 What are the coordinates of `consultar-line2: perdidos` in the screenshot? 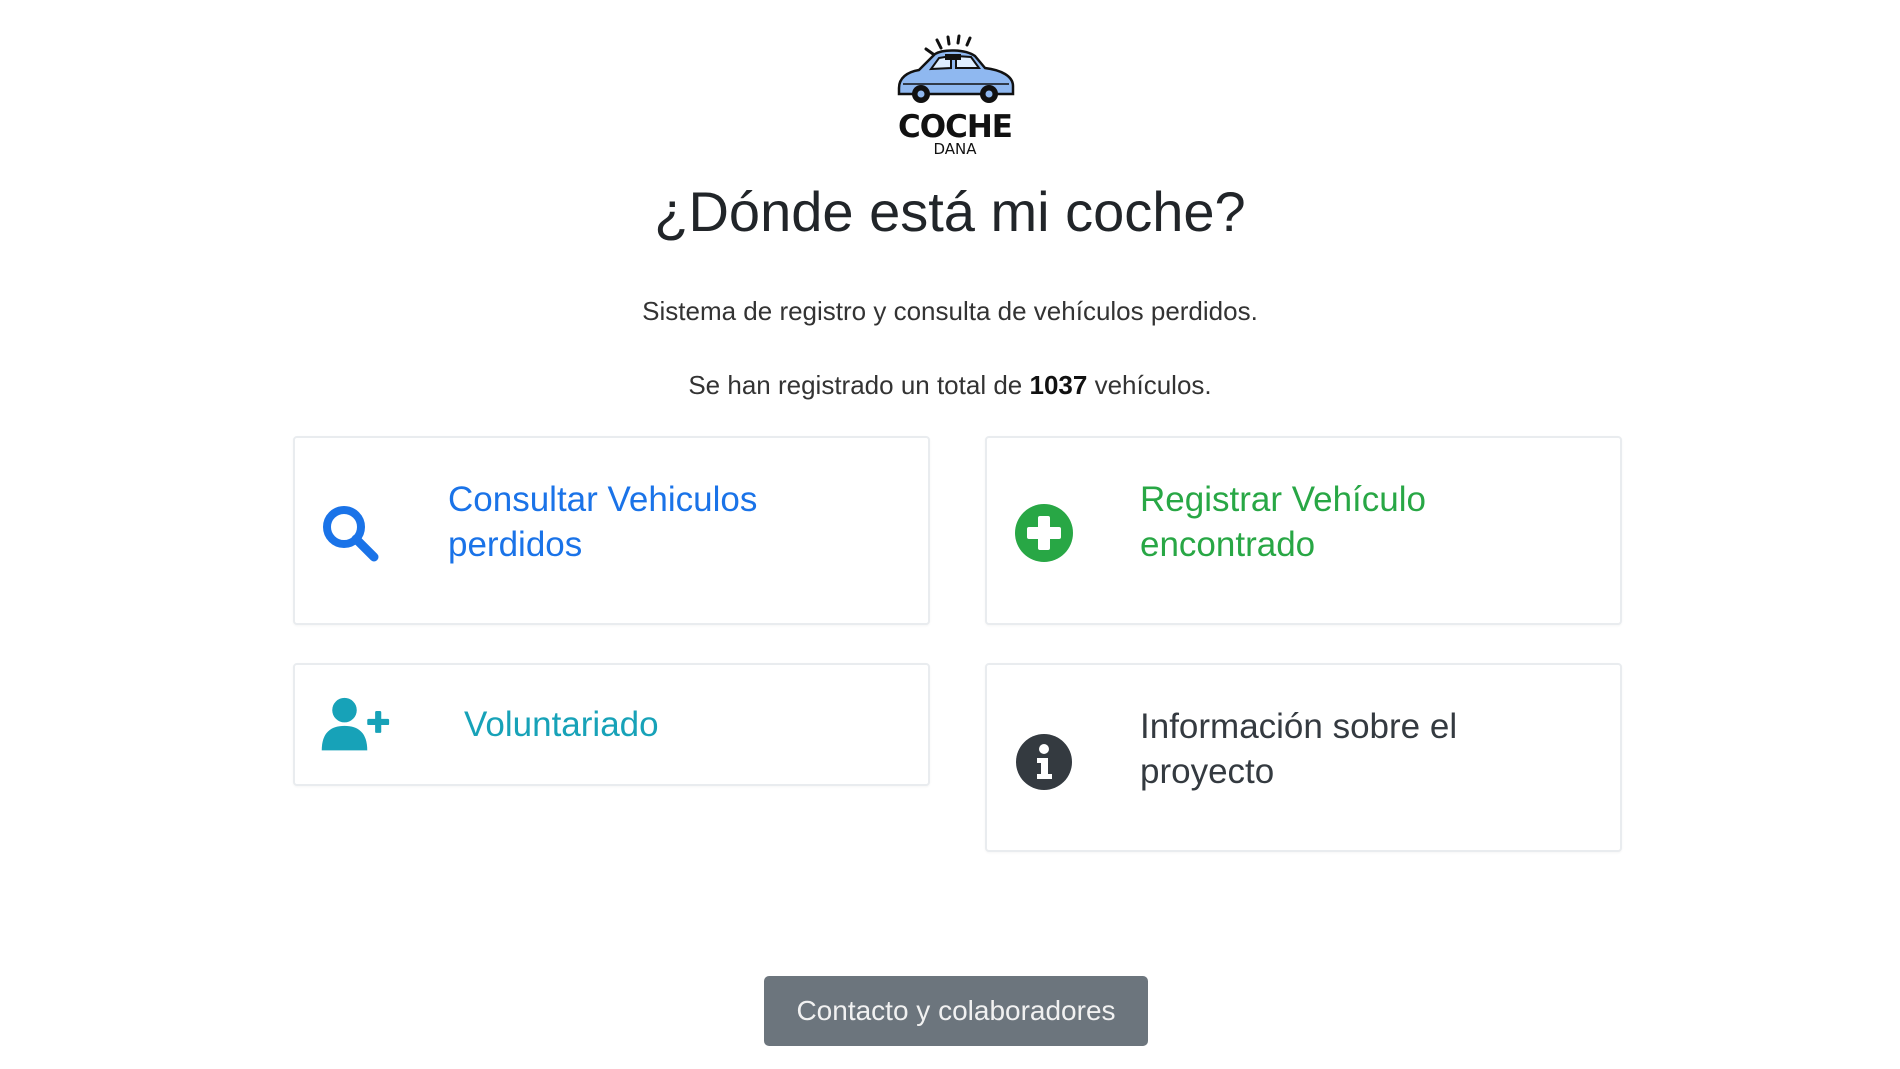 It's located at (515, 544).